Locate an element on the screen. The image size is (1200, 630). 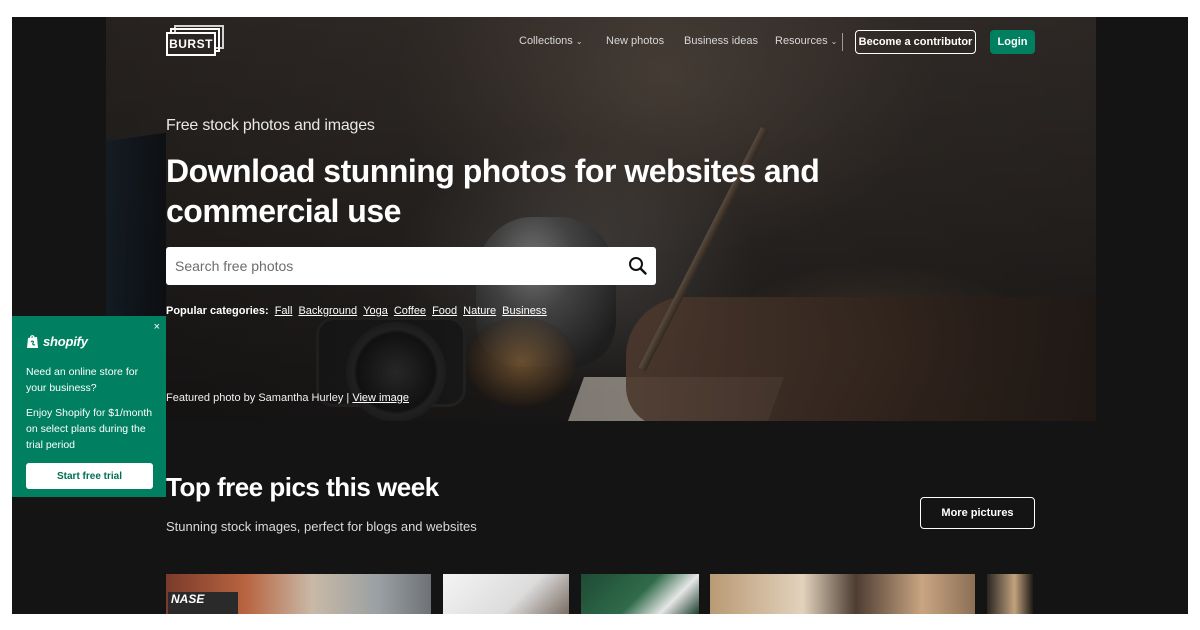
nav-business-ideas: Business ideas is located at coordinates (721, 41).